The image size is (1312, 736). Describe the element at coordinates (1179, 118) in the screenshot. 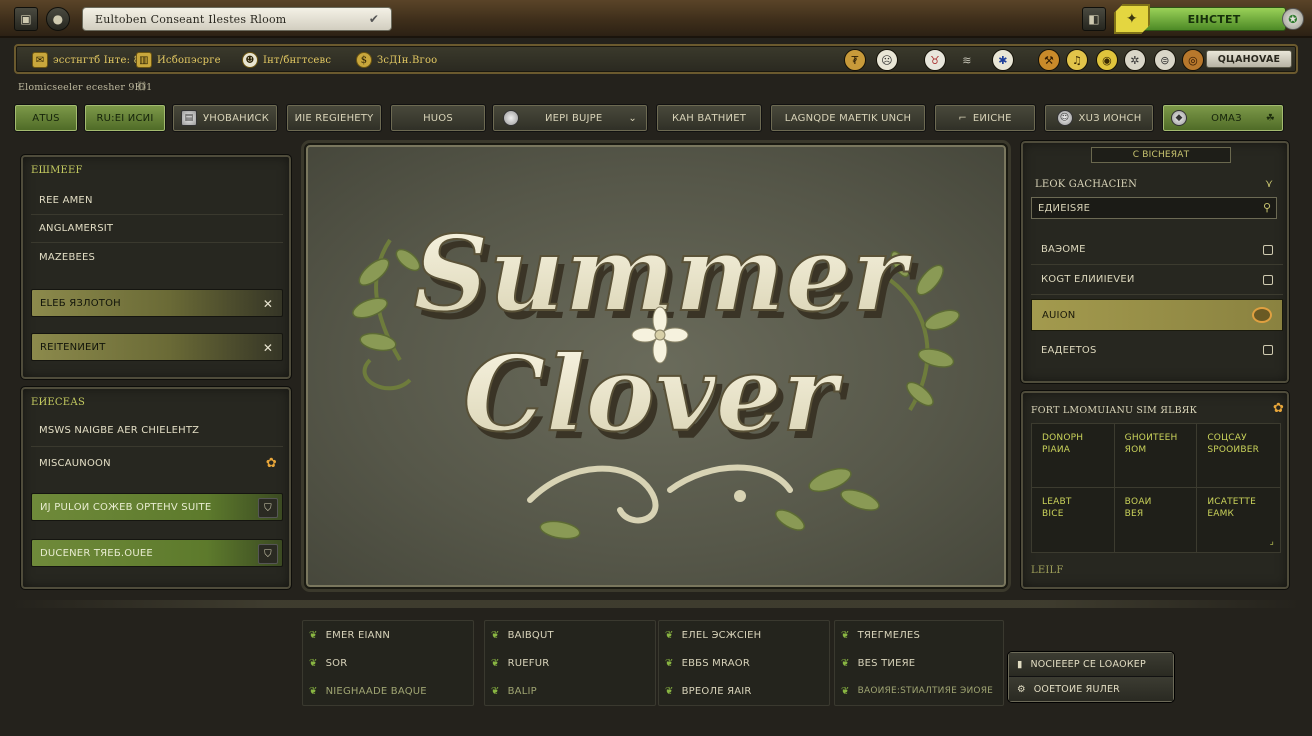

I see `gem-icon: ◆` at that location.